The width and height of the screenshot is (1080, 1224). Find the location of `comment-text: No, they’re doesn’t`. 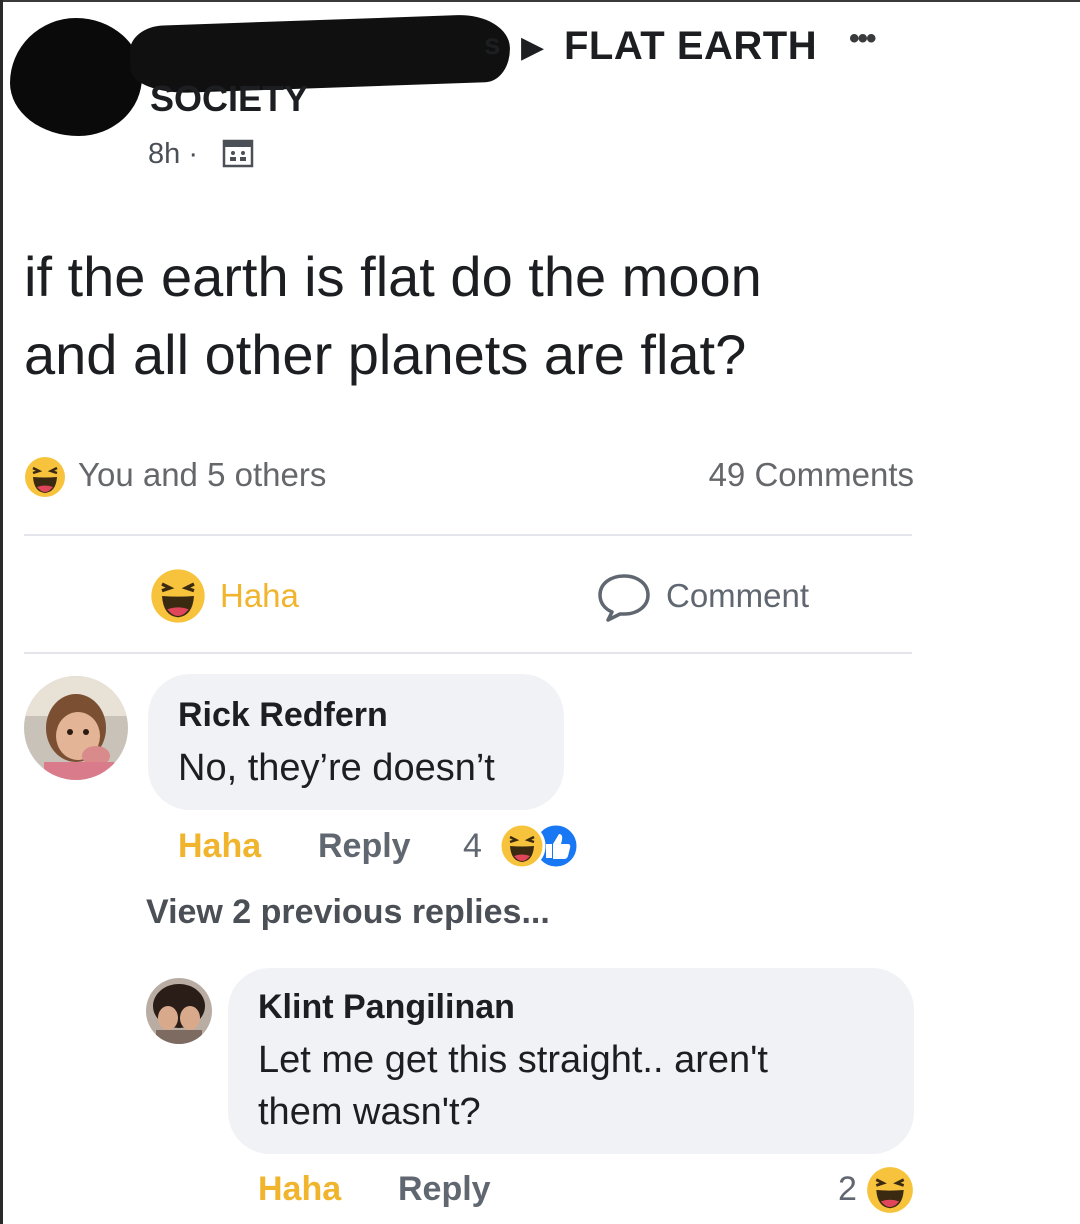

comment-text: No, they’re doesn’t is located at coordinates (336, 768).